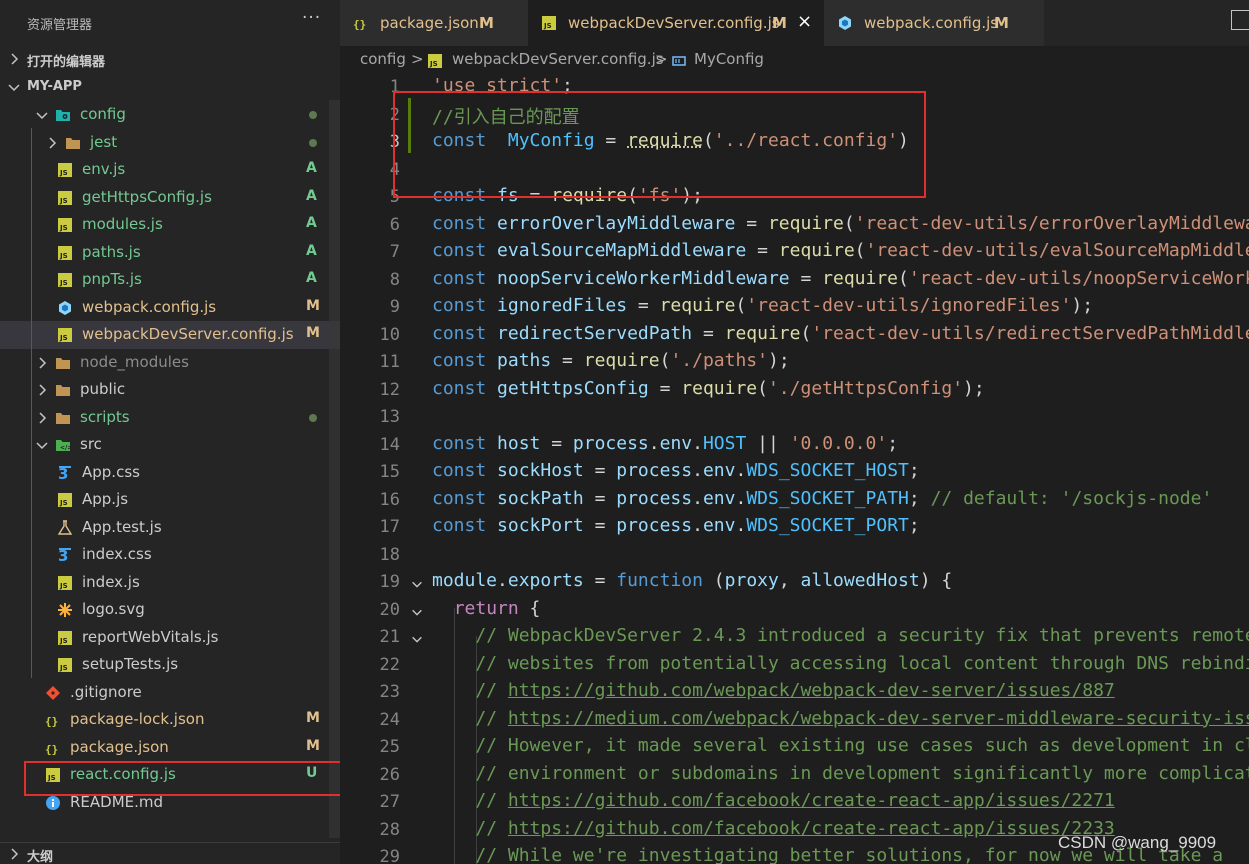 The width and height of the screenshot is (1249, 864). Describe the element at coordinates (60, 25) in the screenshot. I see `explorer-title: 资源管理器` at that location.